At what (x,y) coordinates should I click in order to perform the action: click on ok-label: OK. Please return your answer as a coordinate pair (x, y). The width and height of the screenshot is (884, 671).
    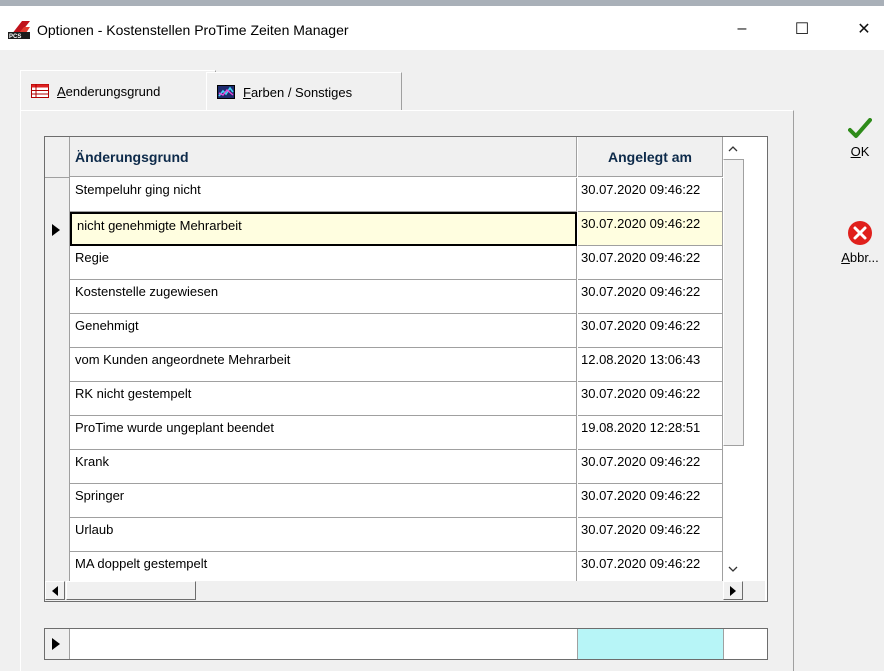
    Looking at the image, I should click on (860, 151).